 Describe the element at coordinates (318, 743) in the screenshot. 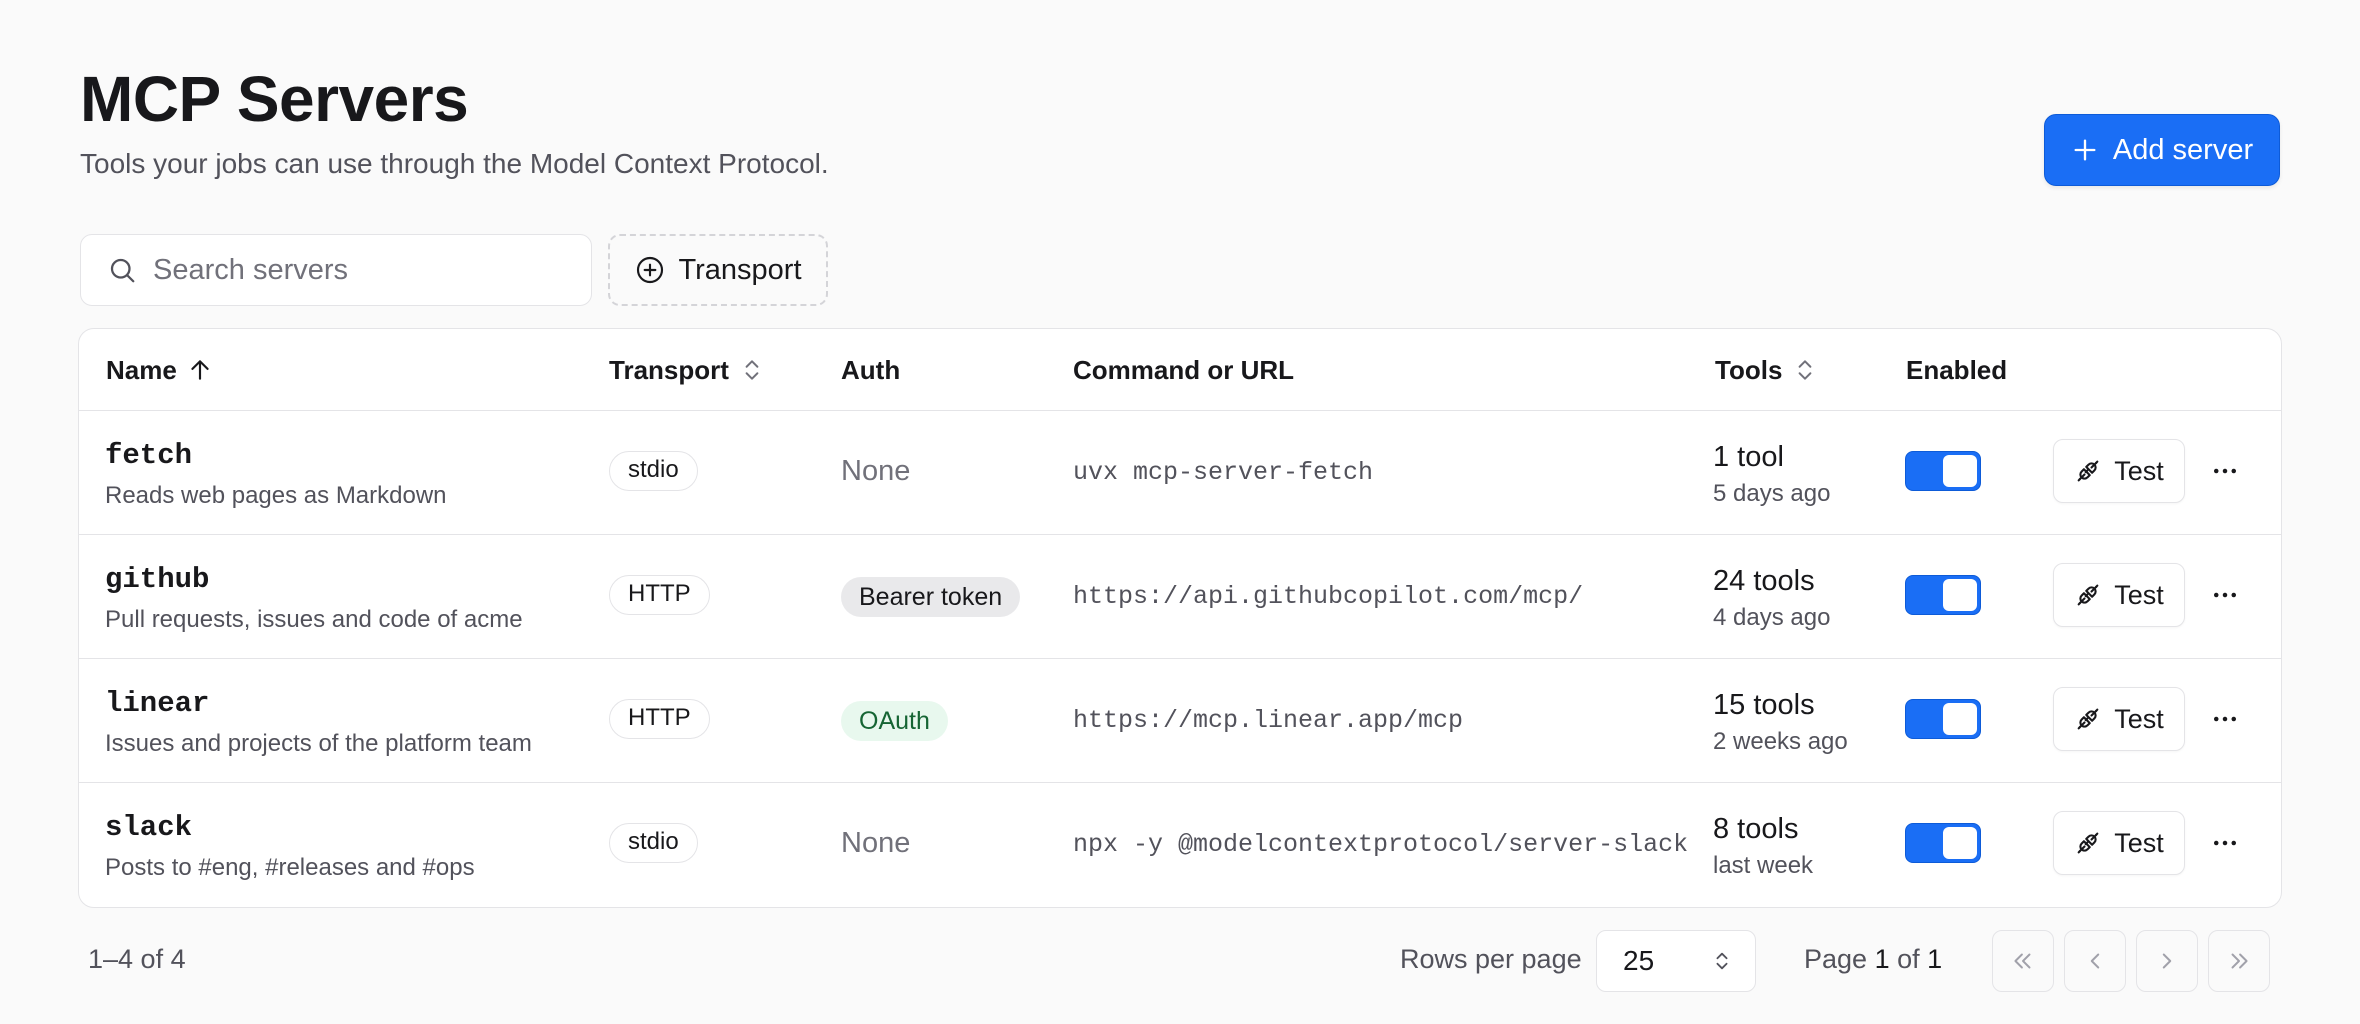

I see `server-description: Issues and projects of the platform team` at that location.